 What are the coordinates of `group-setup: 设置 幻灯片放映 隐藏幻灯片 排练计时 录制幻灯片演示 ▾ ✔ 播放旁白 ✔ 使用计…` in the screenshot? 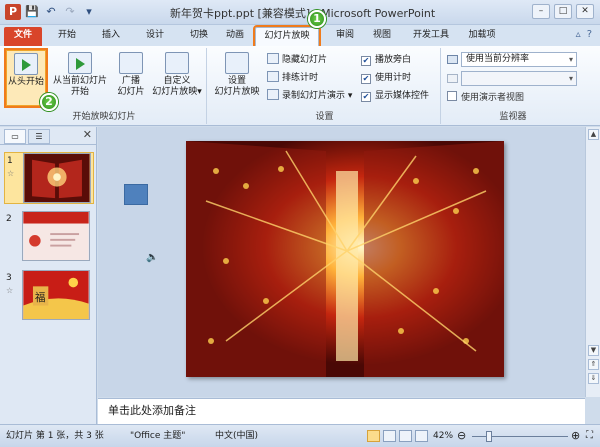 It's located at (325, 86).